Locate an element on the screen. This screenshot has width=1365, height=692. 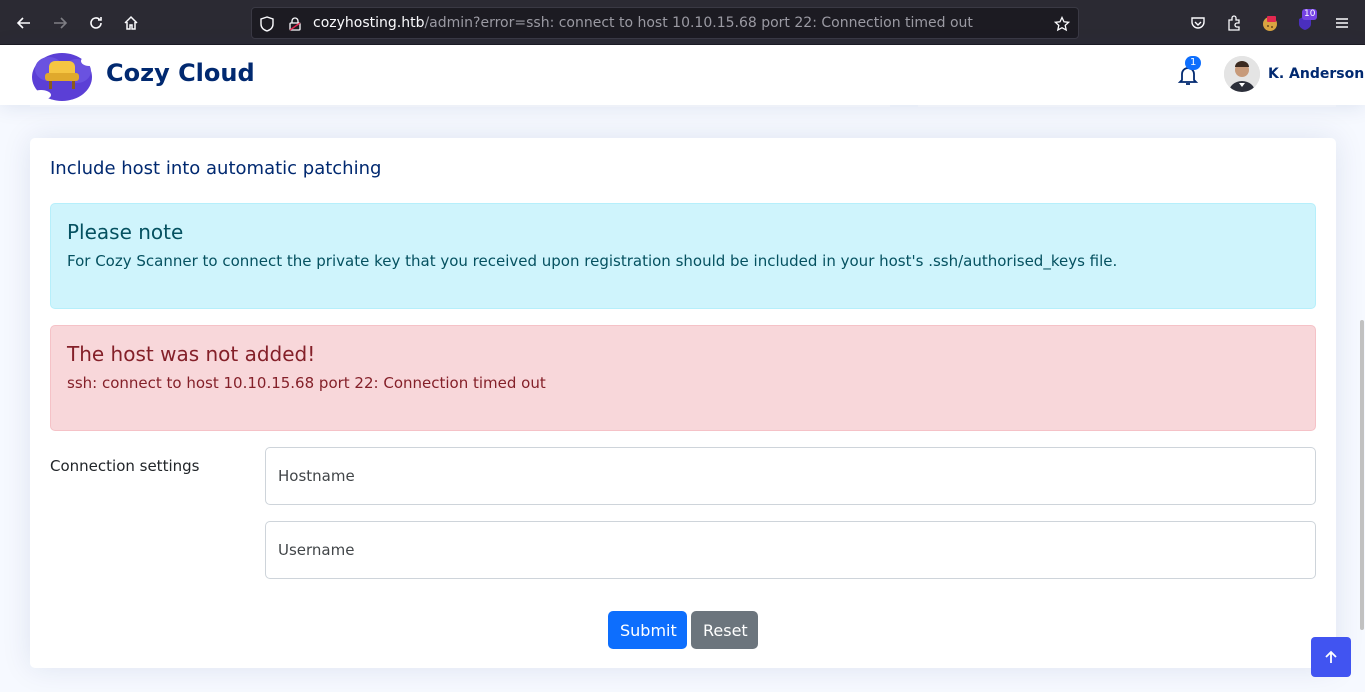
submit-button: Submit is located at coordinates (647, 630).